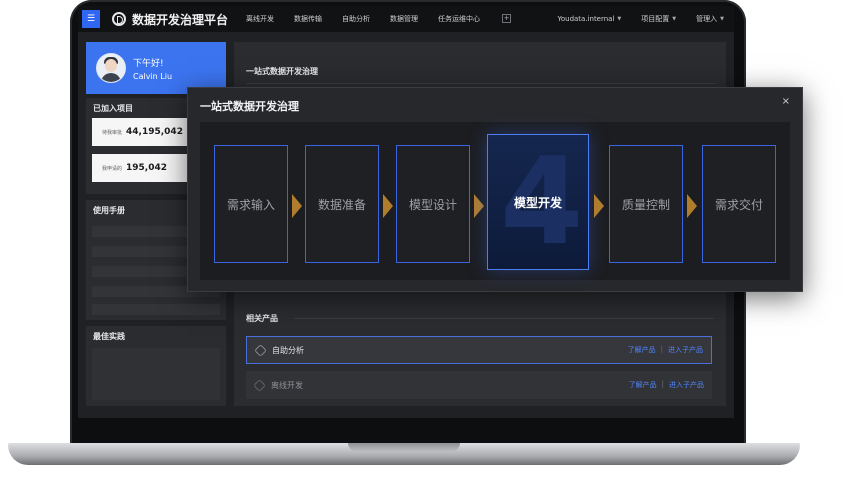  Describe the element at coordinates (288, 350) in the screenshot. I see `product-name: 自助分析` at that location.